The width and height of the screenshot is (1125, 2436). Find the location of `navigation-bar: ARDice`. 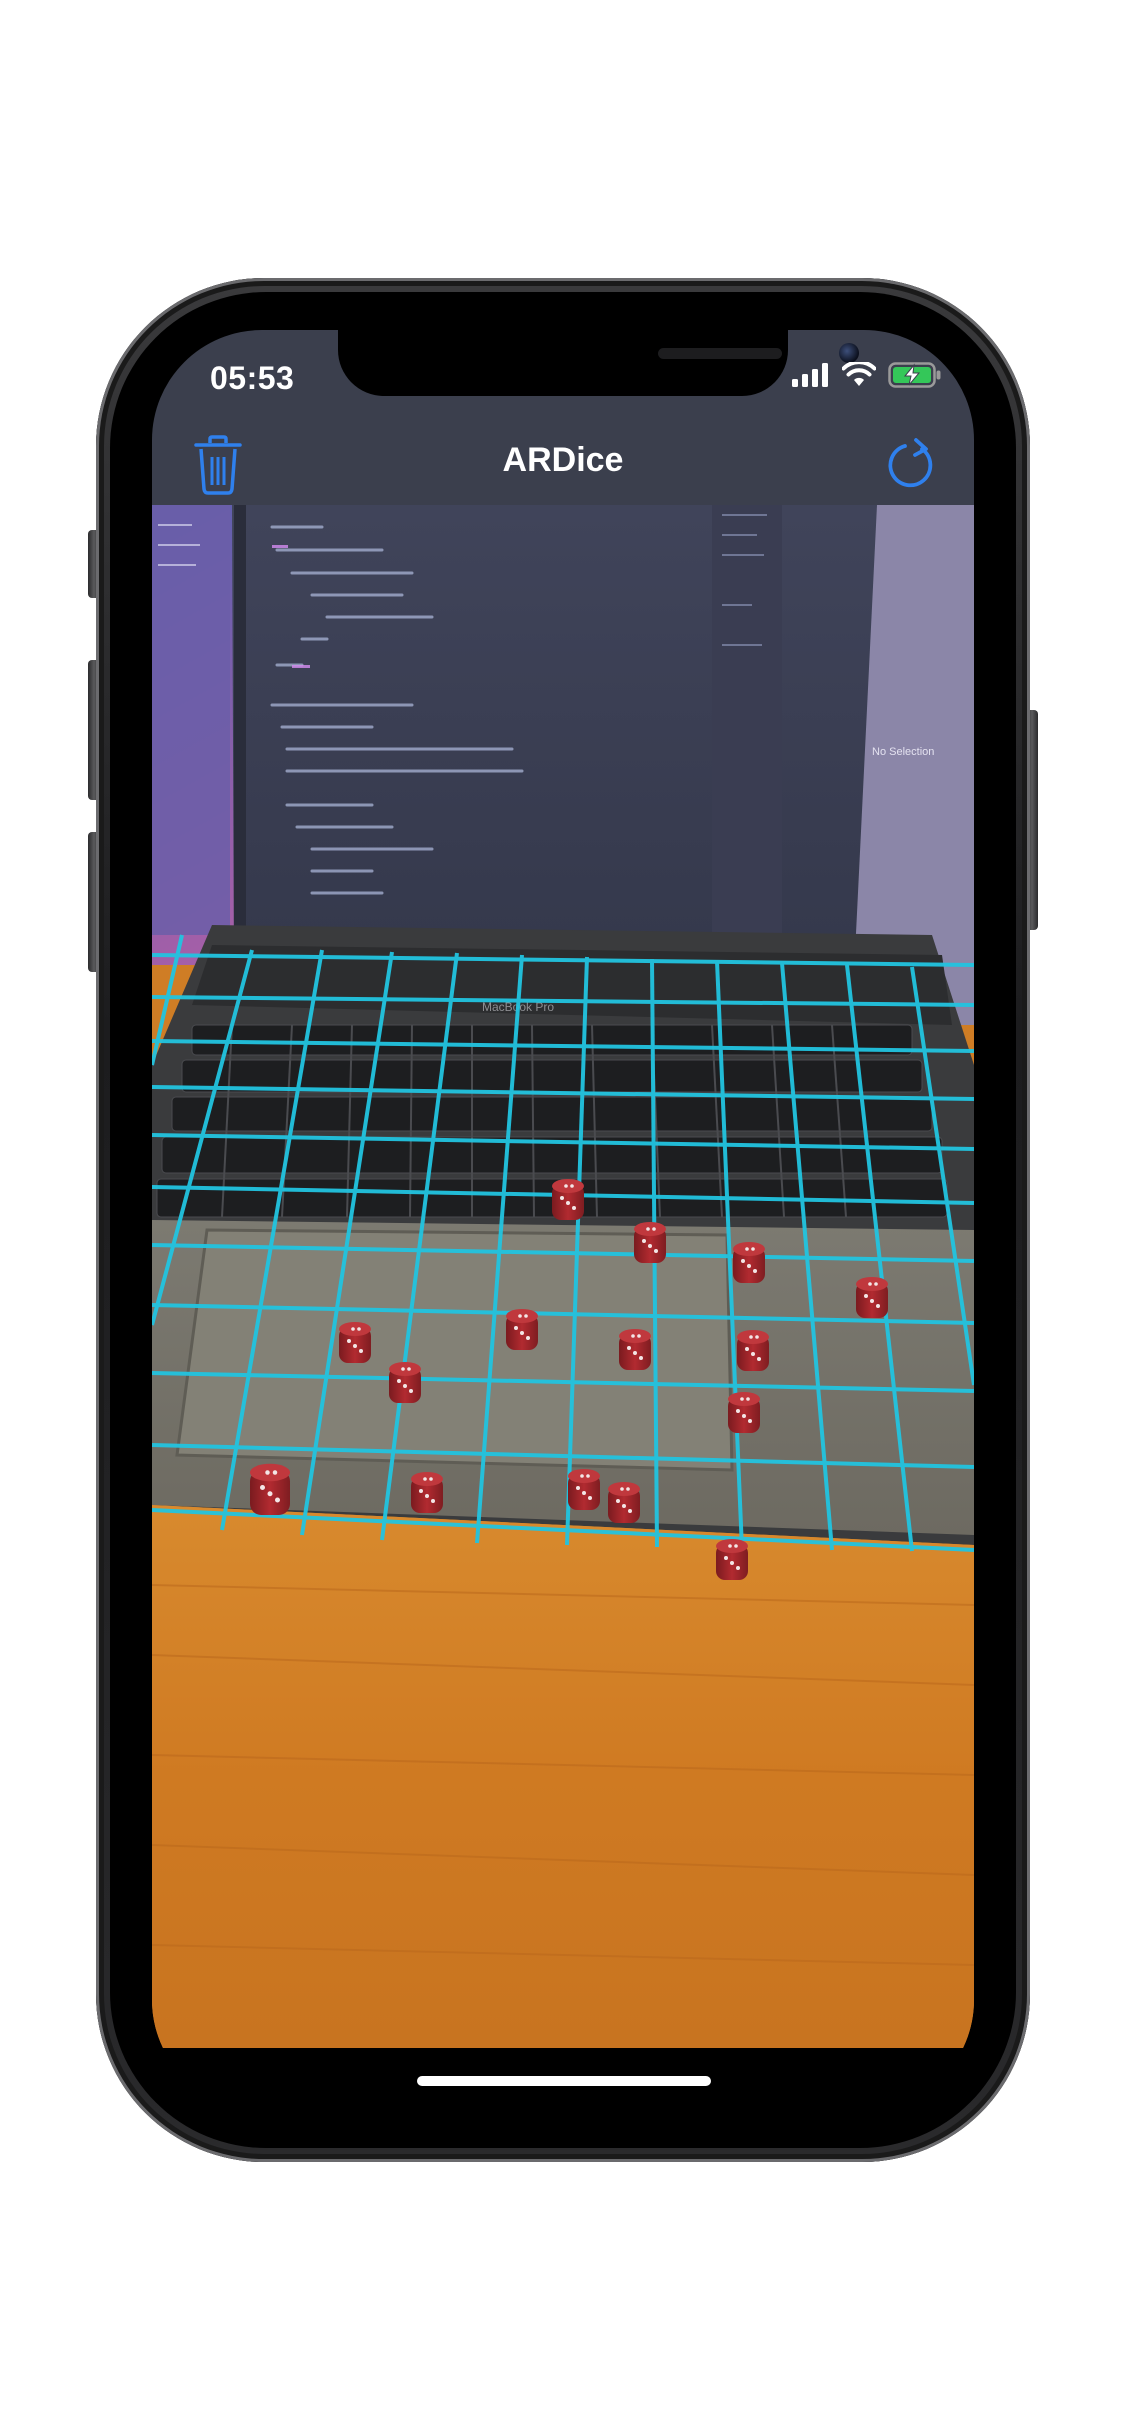

navigation-bar: ARDice is located at coordinates (563, 465).